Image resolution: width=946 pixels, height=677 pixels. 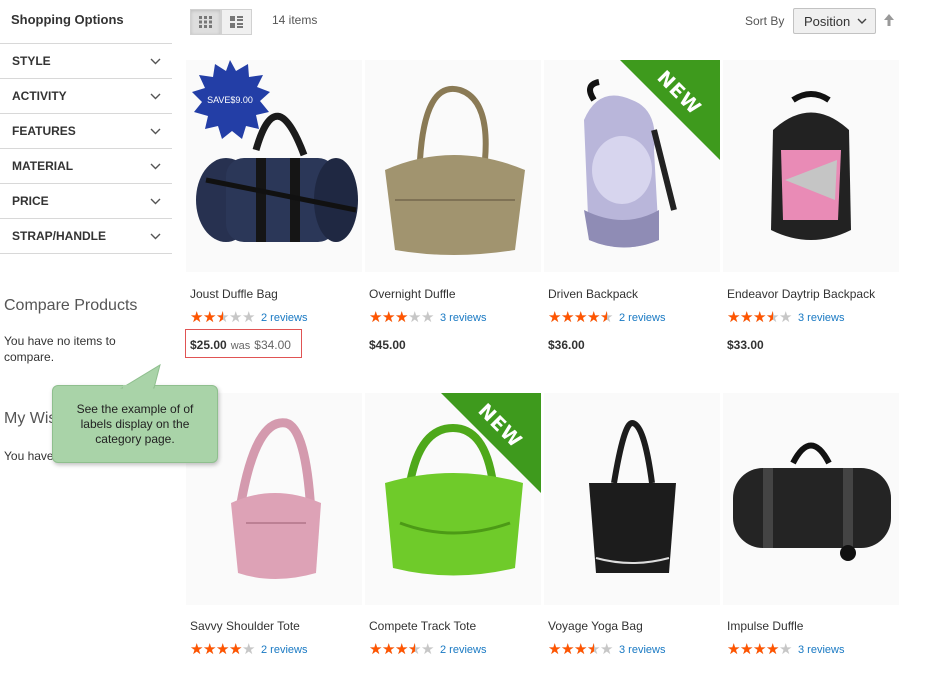 What do you see at coordinates (59, 236) in the screenshot?
I see `filter-label: STRAP/HANDLE` at bounding box center [59, 236].